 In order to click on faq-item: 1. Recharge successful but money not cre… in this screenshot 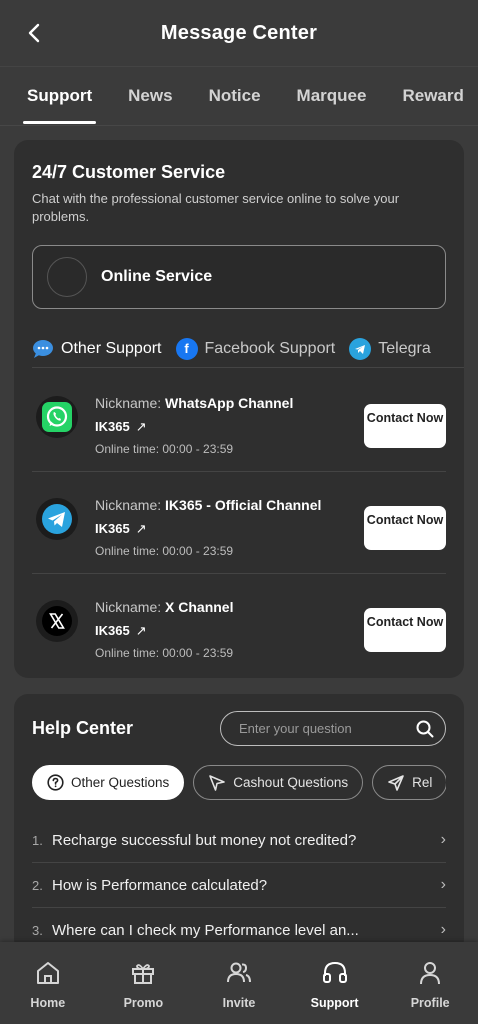, I will do `click(239, 840)`.